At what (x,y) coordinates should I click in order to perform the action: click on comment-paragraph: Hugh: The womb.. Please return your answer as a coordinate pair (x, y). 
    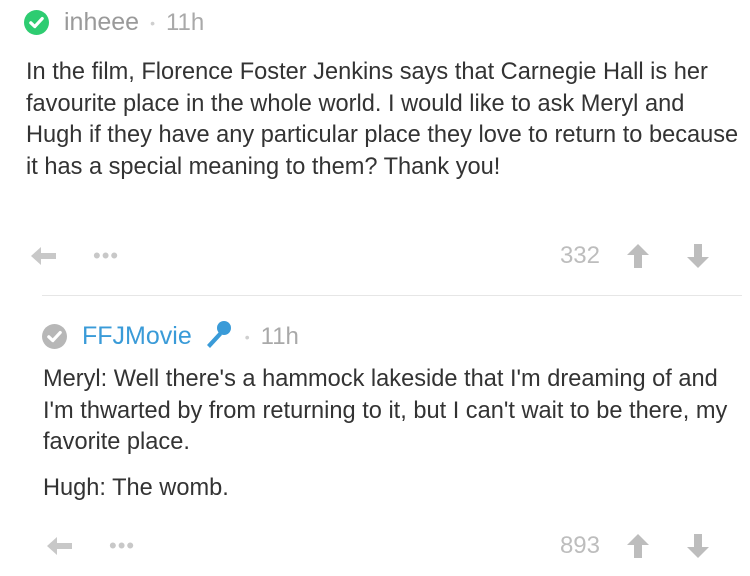
    Looking at the image, I should click on (136, 487).